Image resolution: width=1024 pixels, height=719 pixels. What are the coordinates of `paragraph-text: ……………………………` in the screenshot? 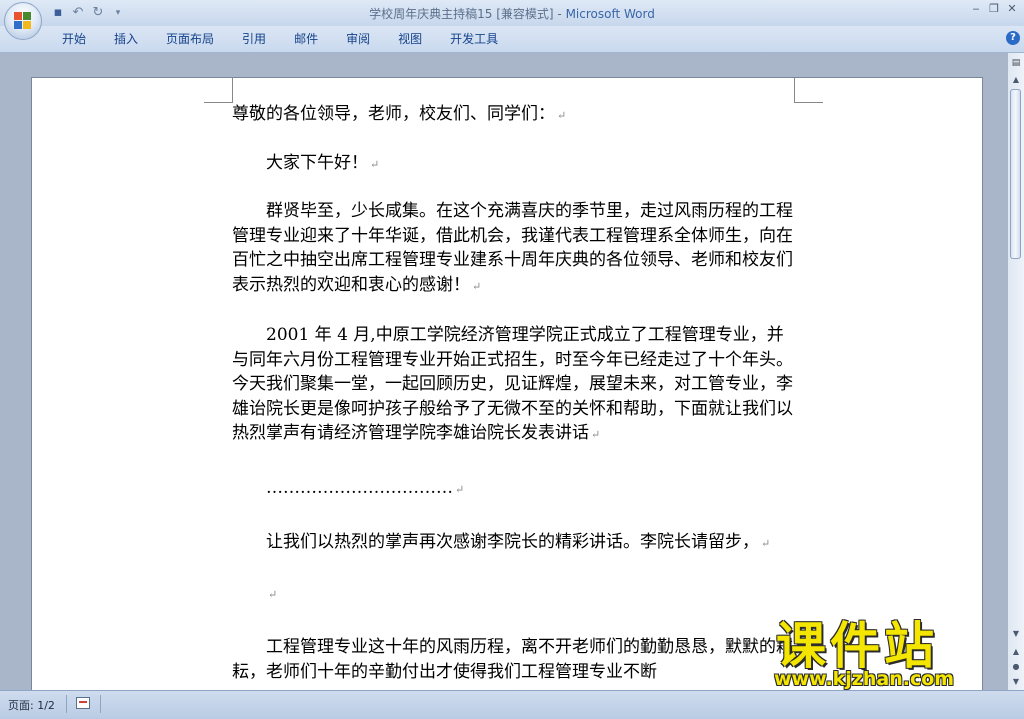 It's located at (359, 487).